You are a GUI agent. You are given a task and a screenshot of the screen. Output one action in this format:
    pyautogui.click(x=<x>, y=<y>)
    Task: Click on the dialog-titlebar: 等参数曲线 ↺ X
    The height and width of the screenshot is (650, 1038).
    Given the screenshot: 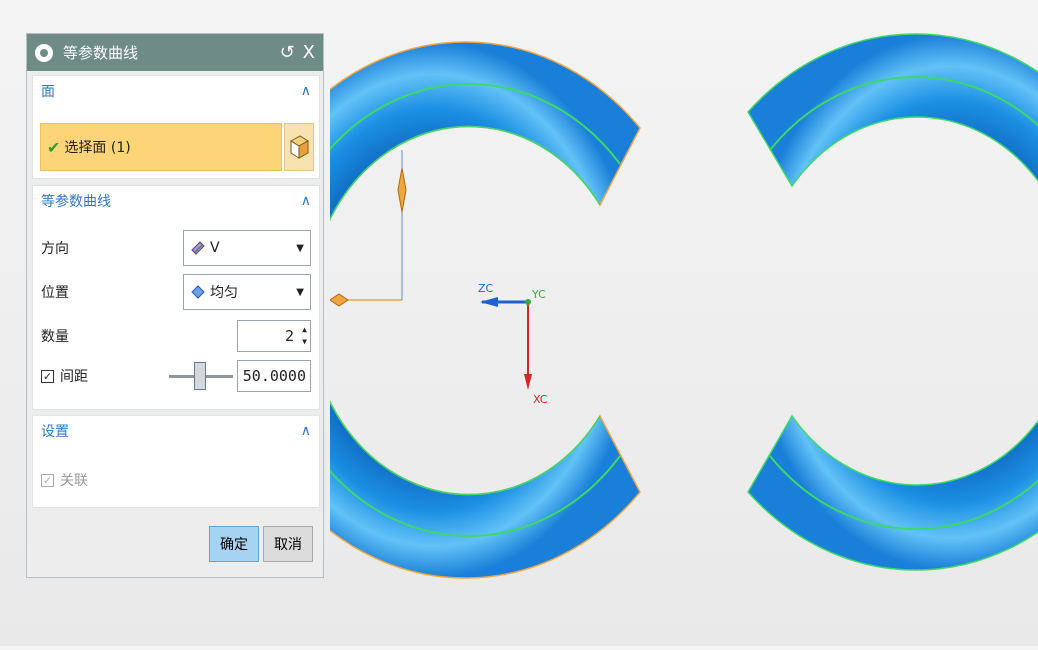 What is the action you would take?
    pyautogui.click(x=175, y=52)
    